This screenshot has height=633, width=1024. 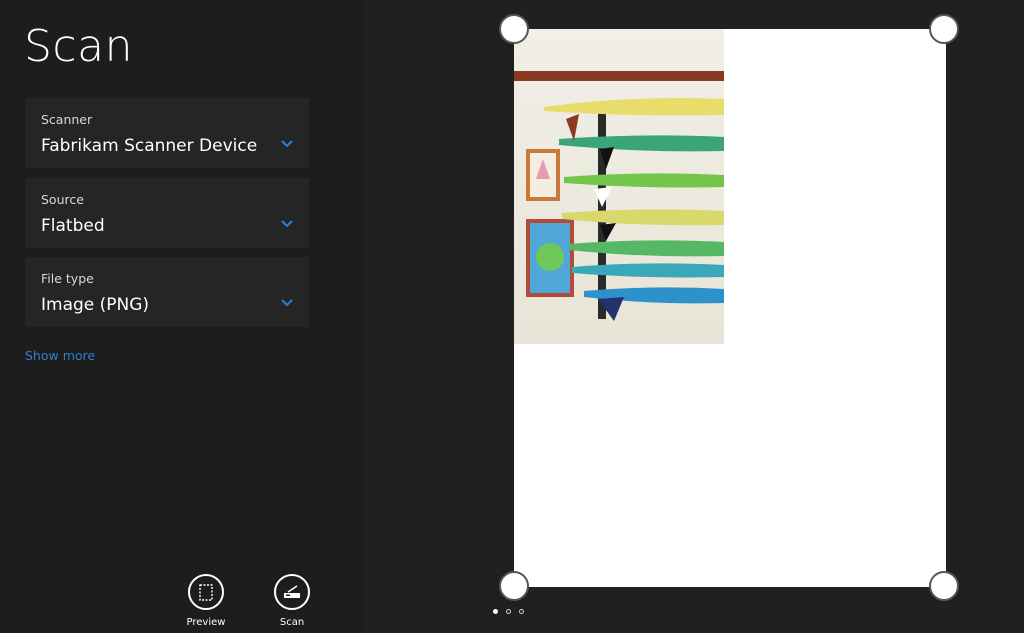 What do you see at coordinates (67, 278) in the screenshot?
I see `file-type-label: File type` at bounding box center [67, 278].